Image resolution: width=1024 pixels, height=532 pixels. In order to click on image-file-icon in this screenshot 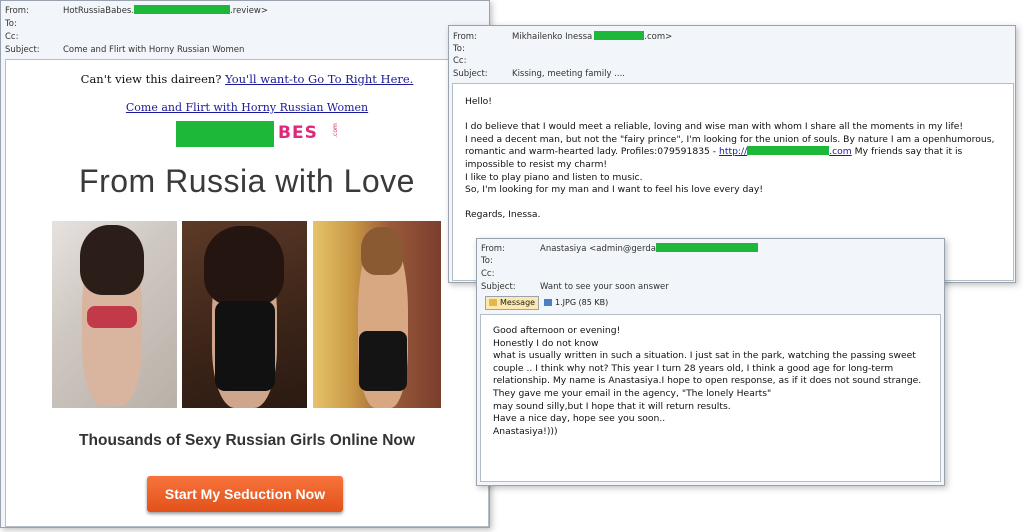, I will do `click(548, 302)`.